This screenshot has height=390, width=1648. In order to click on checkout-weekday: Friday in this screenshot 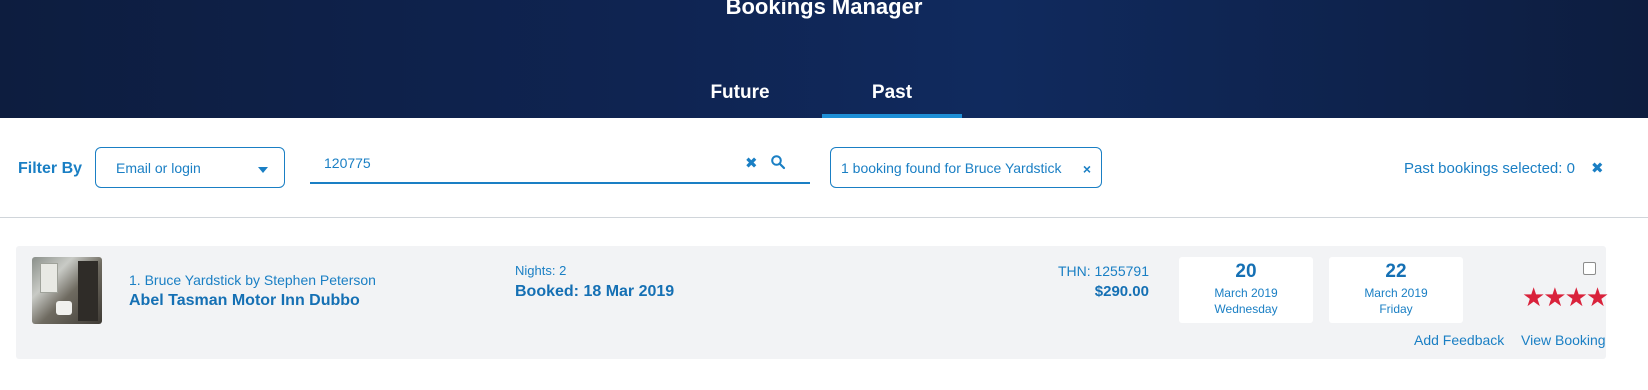, I will do `click(1396, 309)`.